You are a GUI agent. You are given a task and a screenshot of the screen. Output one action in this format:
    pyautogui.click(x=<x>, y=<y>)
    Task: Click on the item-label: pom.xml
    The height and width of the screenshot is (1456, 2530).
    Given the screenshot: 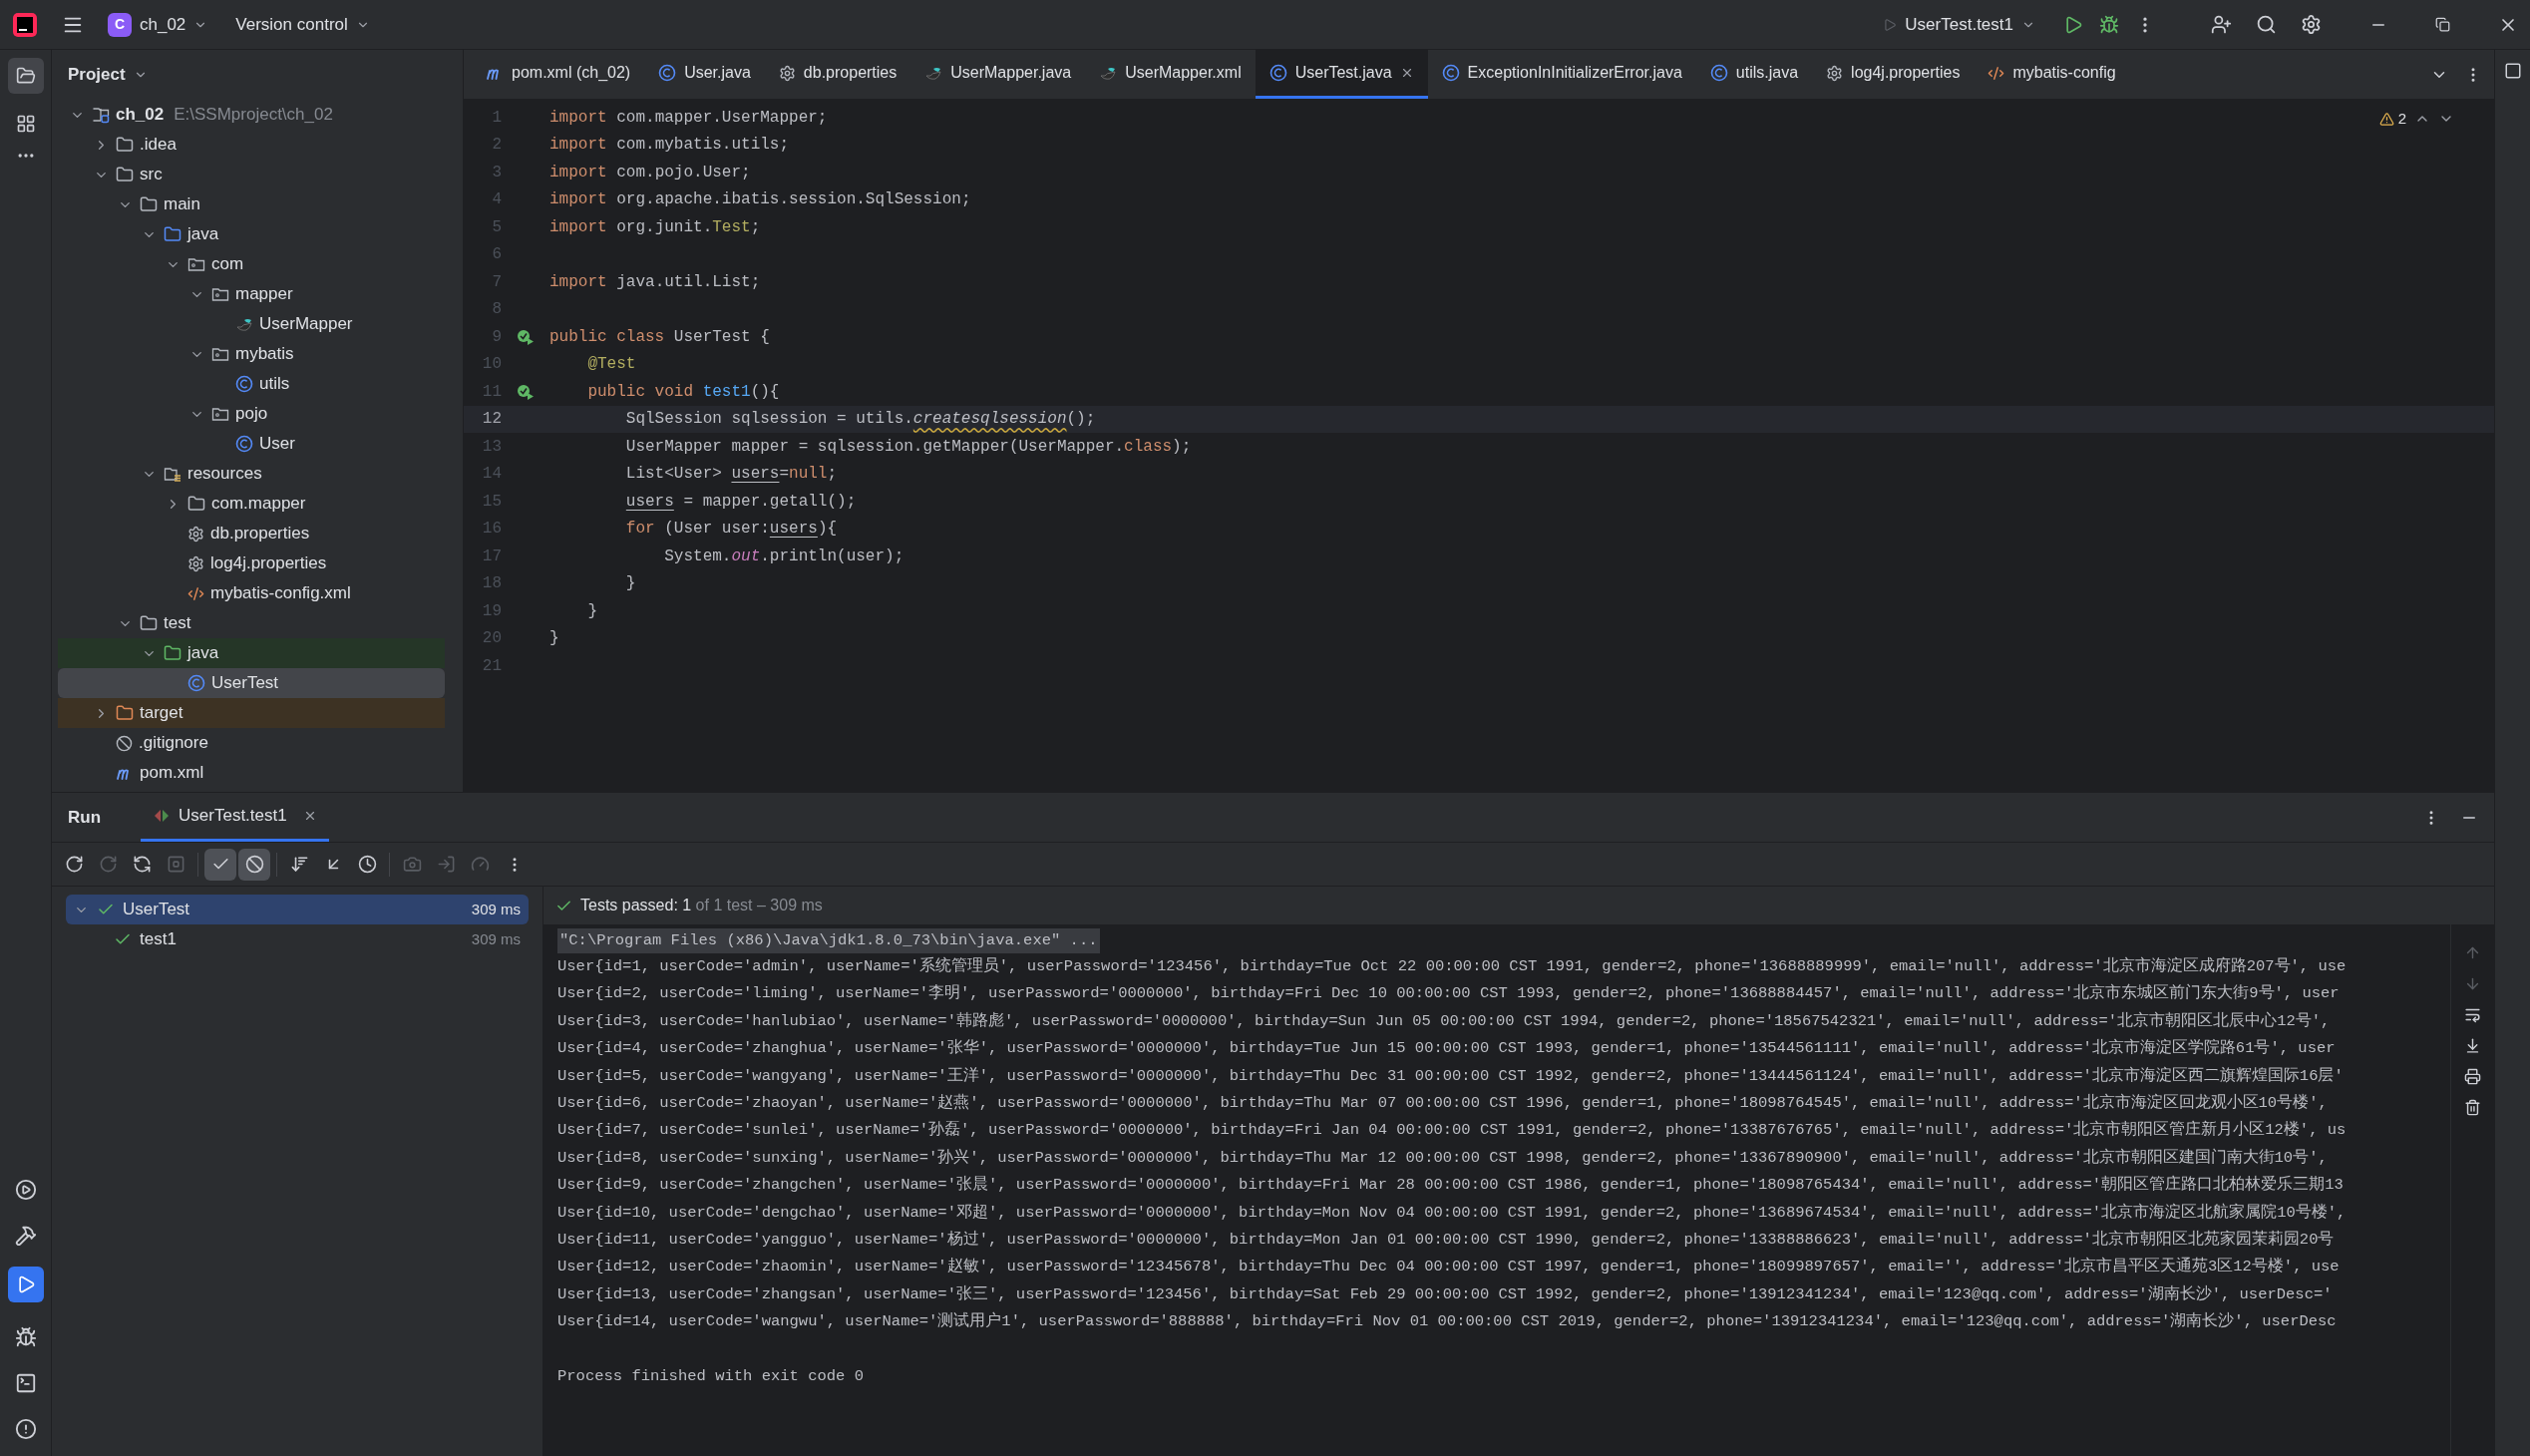 What is the action you would take?
    pyautogui.click(x=172, y=773)
    